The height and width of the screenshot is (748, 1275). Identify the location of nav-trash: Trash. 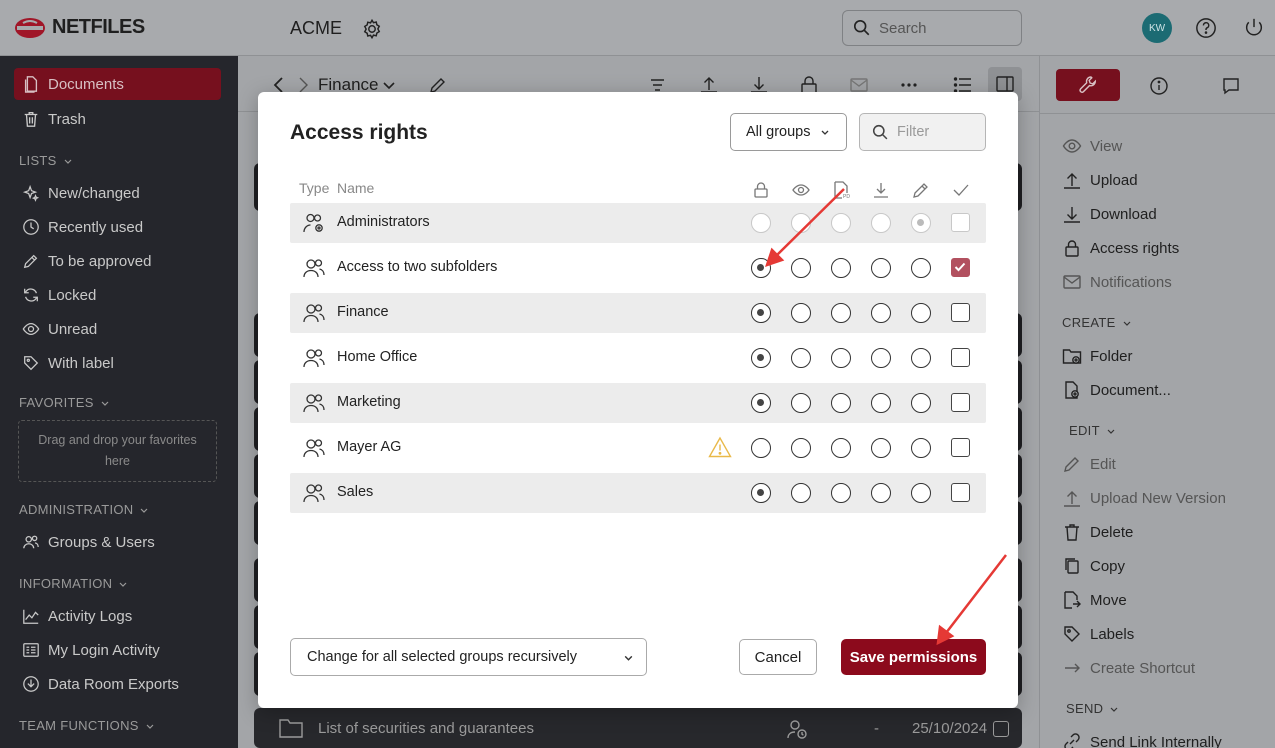
(117, 119).